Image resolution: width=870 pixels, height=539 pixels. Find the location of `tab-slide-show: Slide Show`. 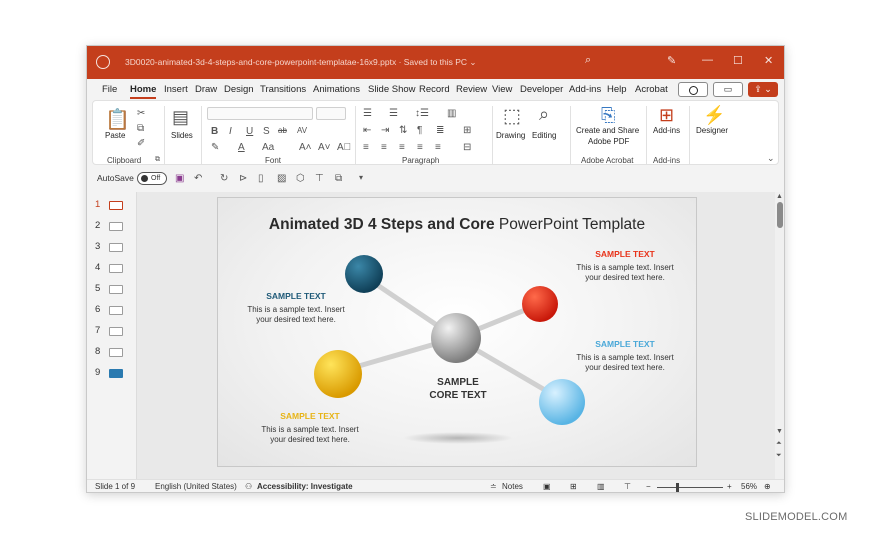

tab-slide-show: Slide Show is located at coordinates (392, 89).